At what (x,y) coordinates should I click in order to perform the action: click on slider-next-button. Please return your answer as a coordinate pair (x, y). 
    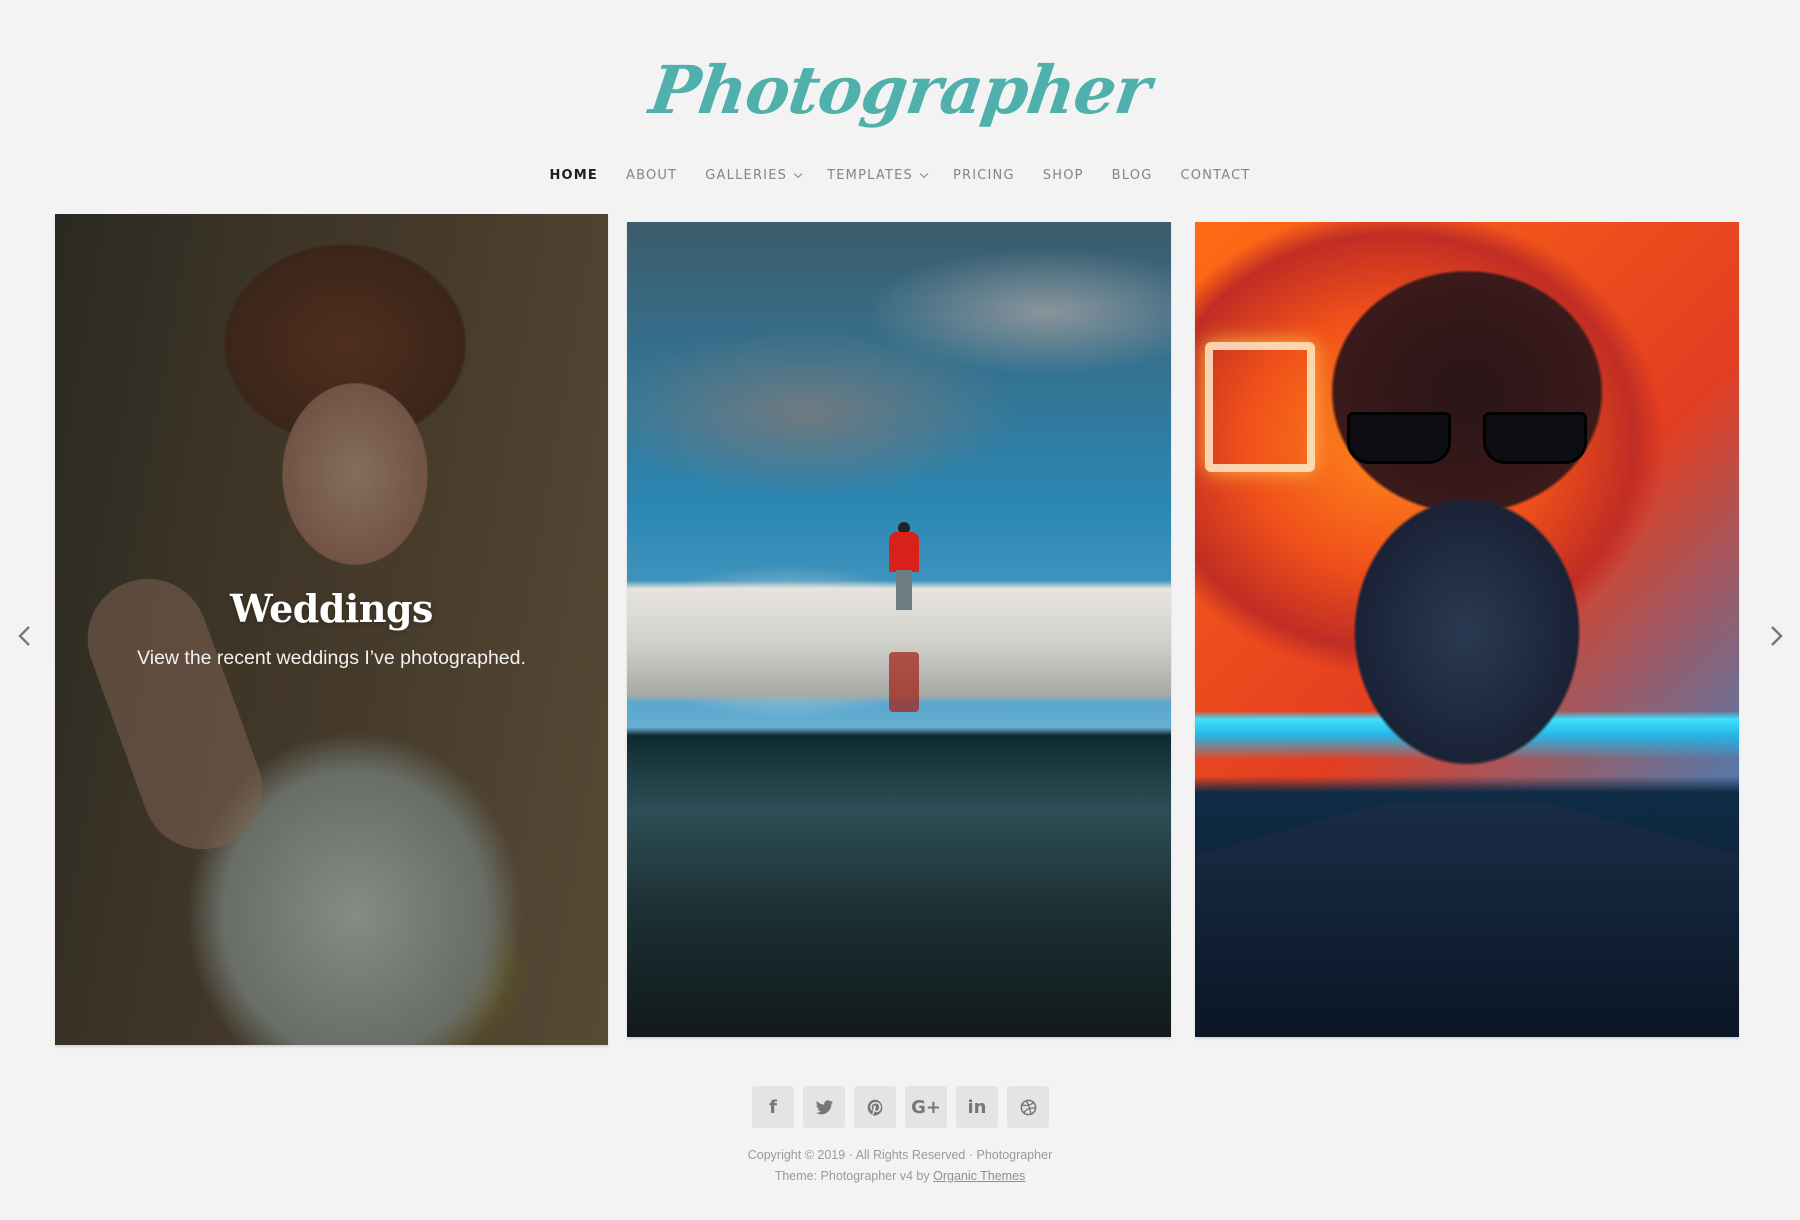
    Looking at the image, I should click on (1776, 636).